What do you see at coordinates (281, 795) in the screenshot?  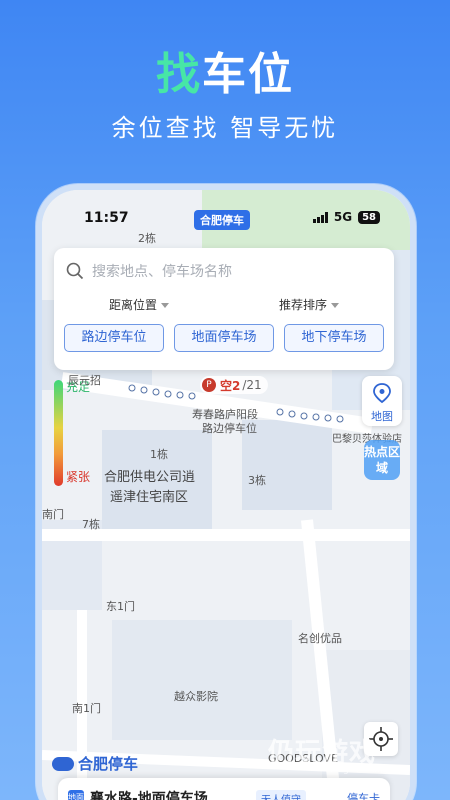 I see `unmanned-badge: 无人值守` at bounding box center [281, 795].